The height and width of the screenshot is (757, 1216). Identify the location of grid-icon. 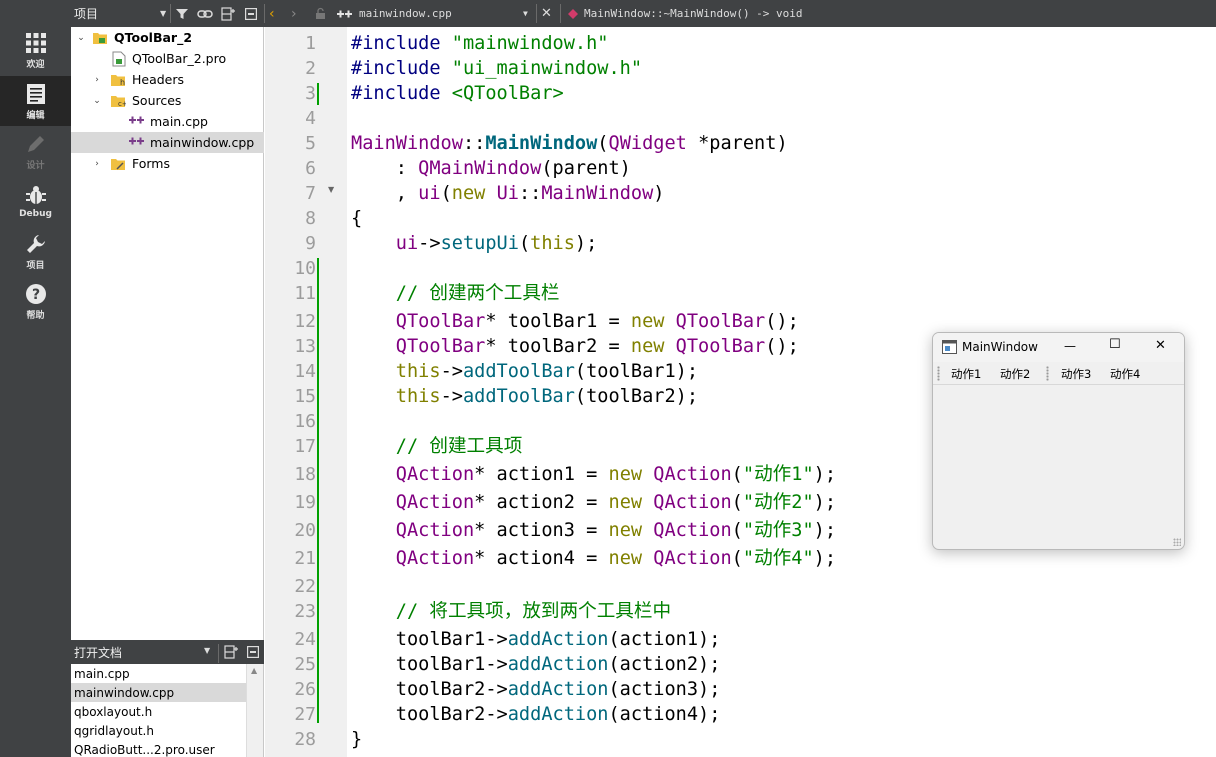
(36, 43).